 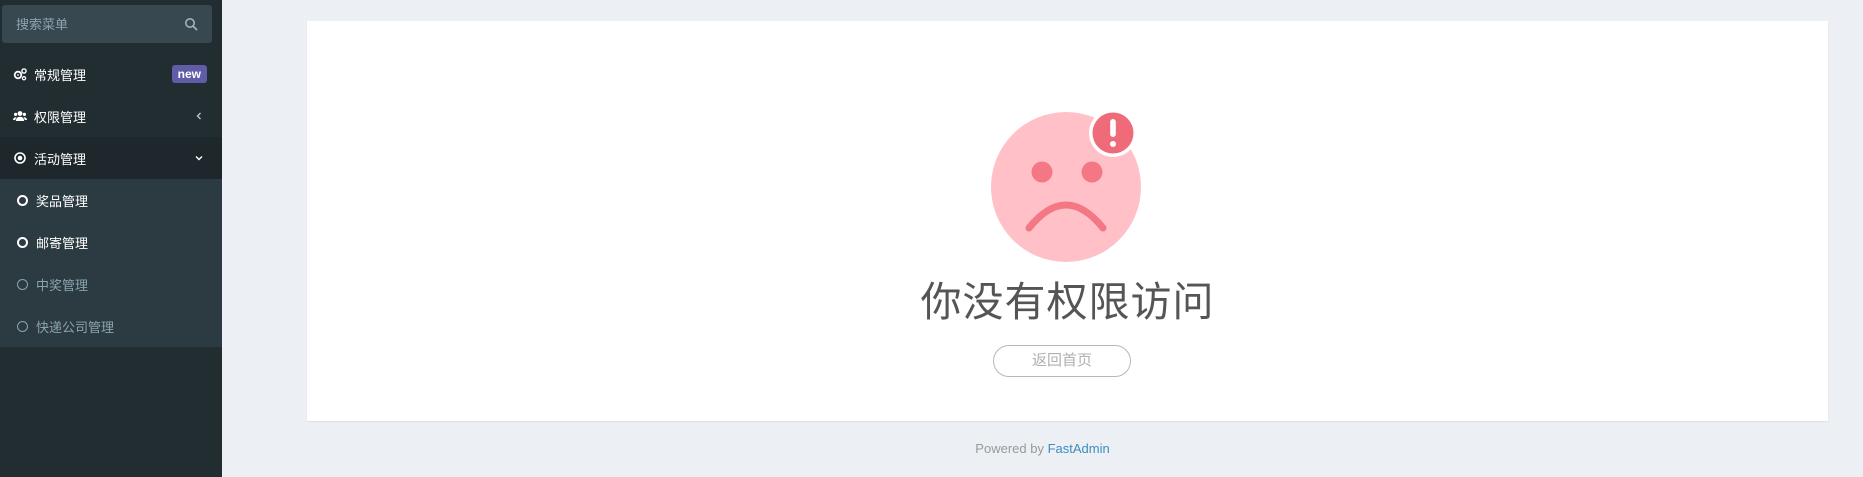 I want to click on sidebar-item-label: 权限管理, so click(x=60, y=117).